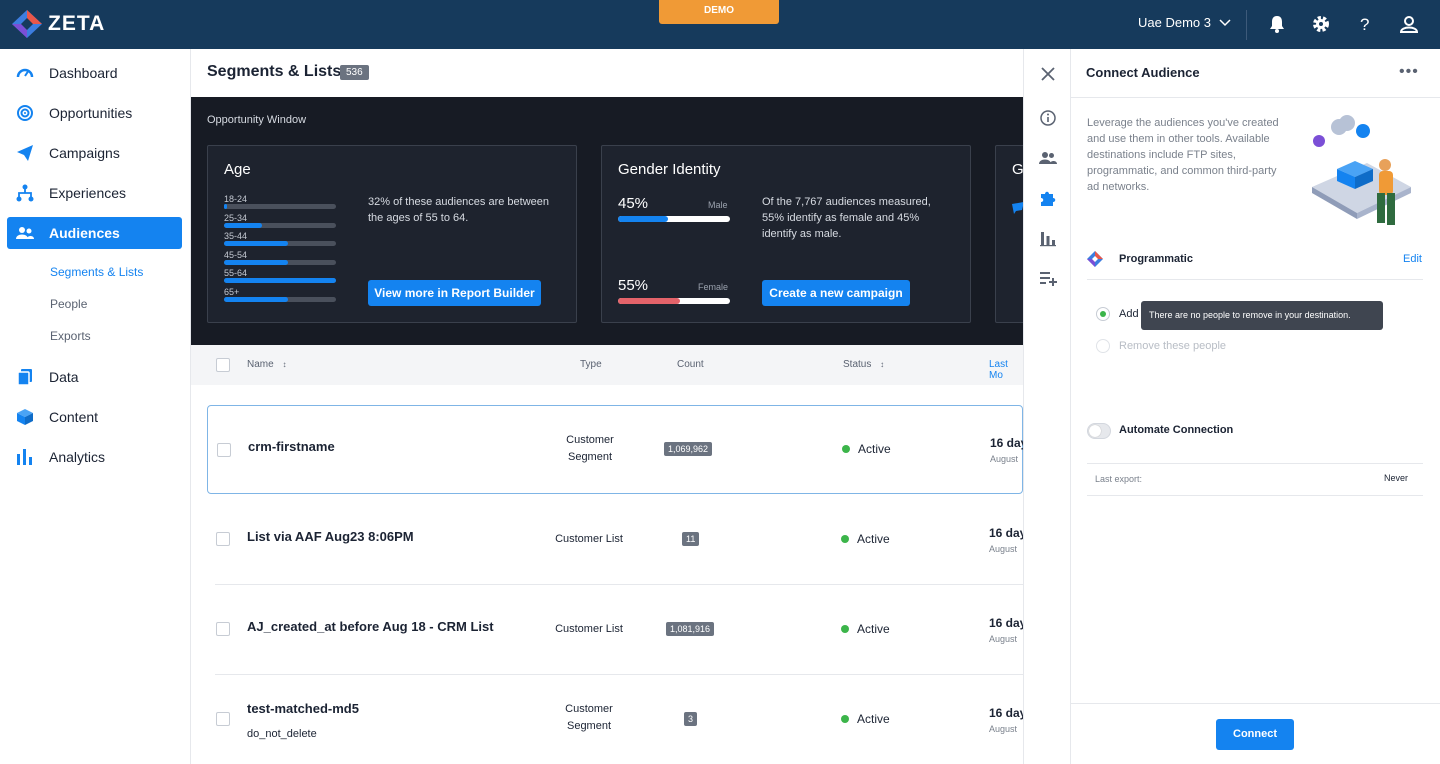  I want to click on sidebar-item-campaigns: Campaigns, so click(94, 153).